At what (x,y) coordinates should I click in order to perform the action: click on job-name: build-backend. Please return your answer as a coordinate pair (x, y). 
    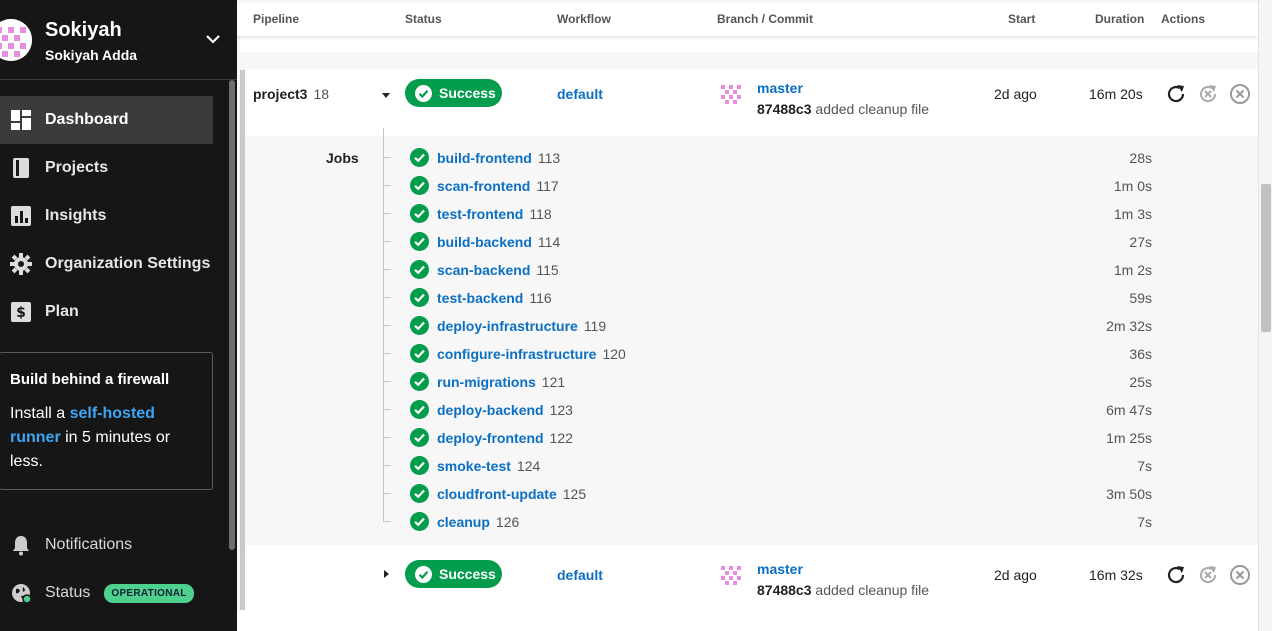
    Looking at the image, I should click on (484, 242).